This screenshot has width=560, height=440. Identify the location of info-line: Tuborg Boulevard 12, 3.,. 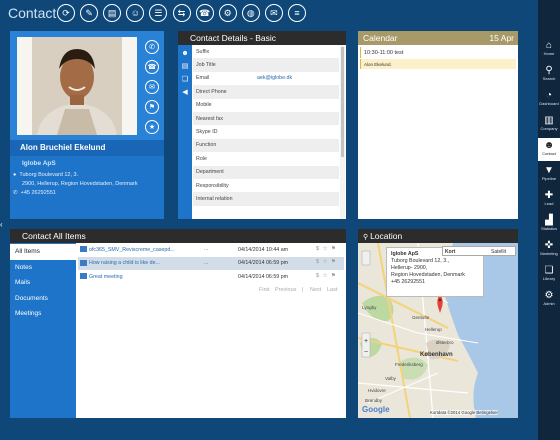
(420, 261).